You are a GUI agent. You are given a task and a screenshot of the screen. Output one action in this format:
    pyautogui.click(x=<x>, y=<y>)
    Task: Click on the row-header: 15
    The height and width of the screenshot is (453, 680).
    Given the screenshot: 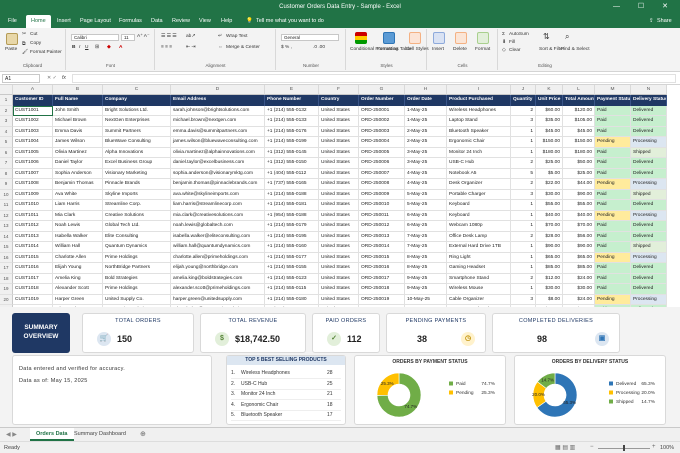 What is the action you would take?
    pyautogui.click(x=6, y=247)
    